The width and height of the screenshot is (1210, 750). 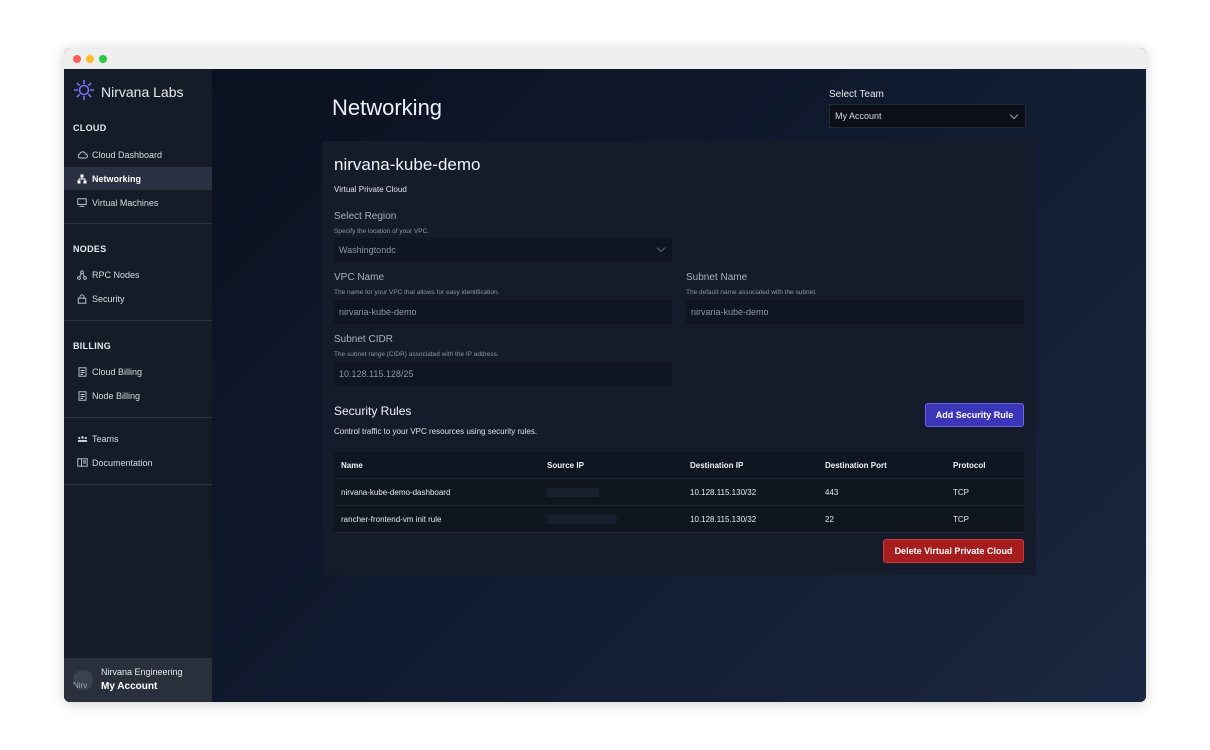 What do you see at coordinates (927, 116) in the screenshot?
I see `team-select: My Account` at bounding box center [927, 116].